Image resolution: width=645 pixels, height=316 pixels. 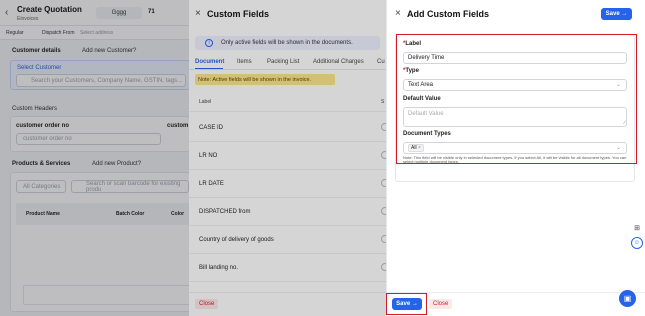 I want to click on close-icon: ×, so click(x=398, y=13).